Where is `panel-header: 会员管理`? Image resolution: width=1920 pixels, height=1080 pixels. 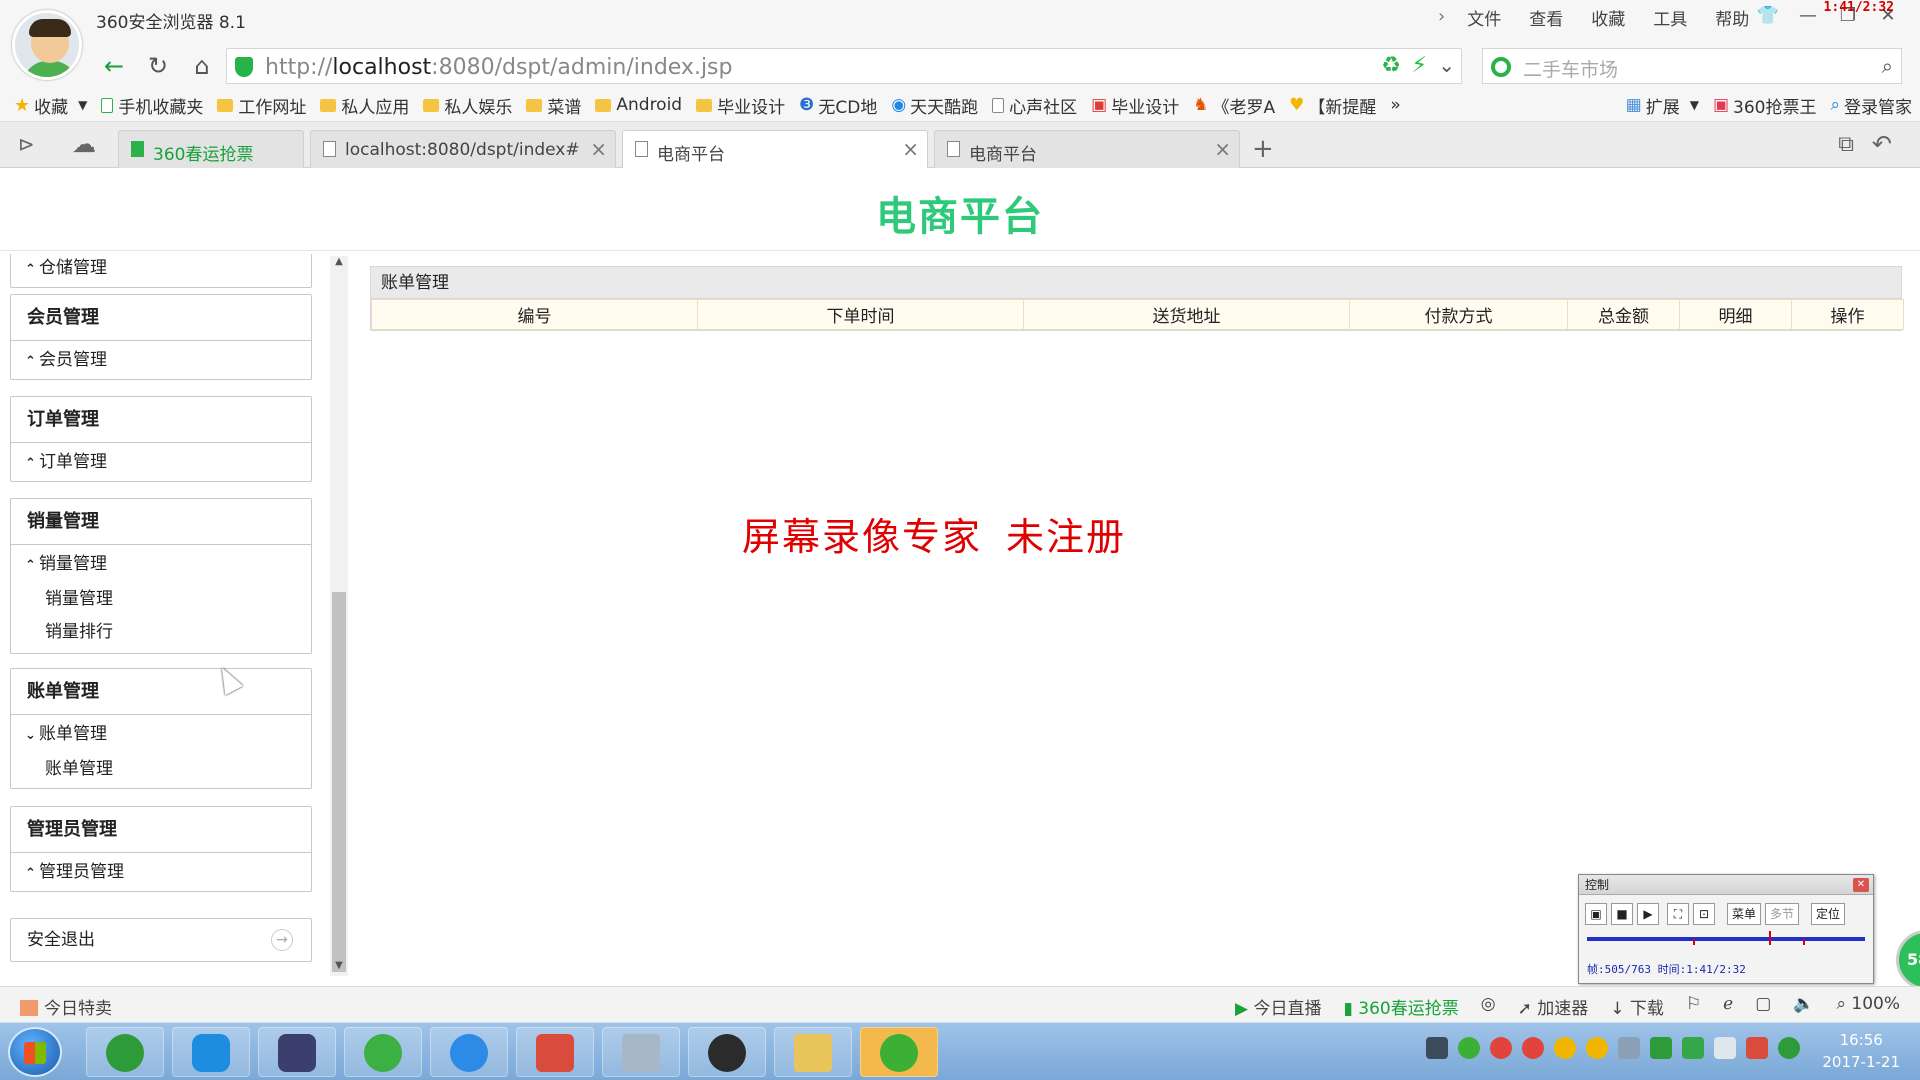
panel-header: 会员管理 is located at coordinates (161, 318).